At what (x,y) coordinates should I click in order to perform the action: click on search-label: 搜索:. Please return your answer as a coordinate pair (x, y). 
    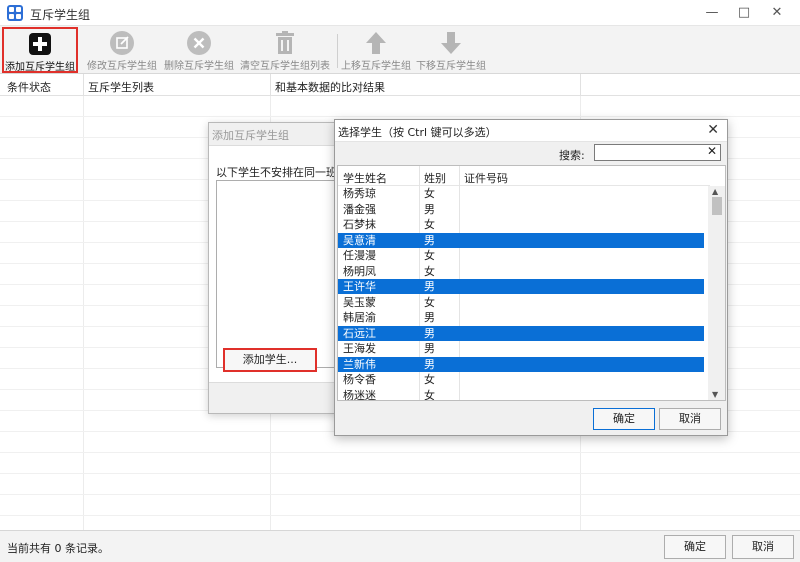
    Looking at the image, I should click on (572, 155).